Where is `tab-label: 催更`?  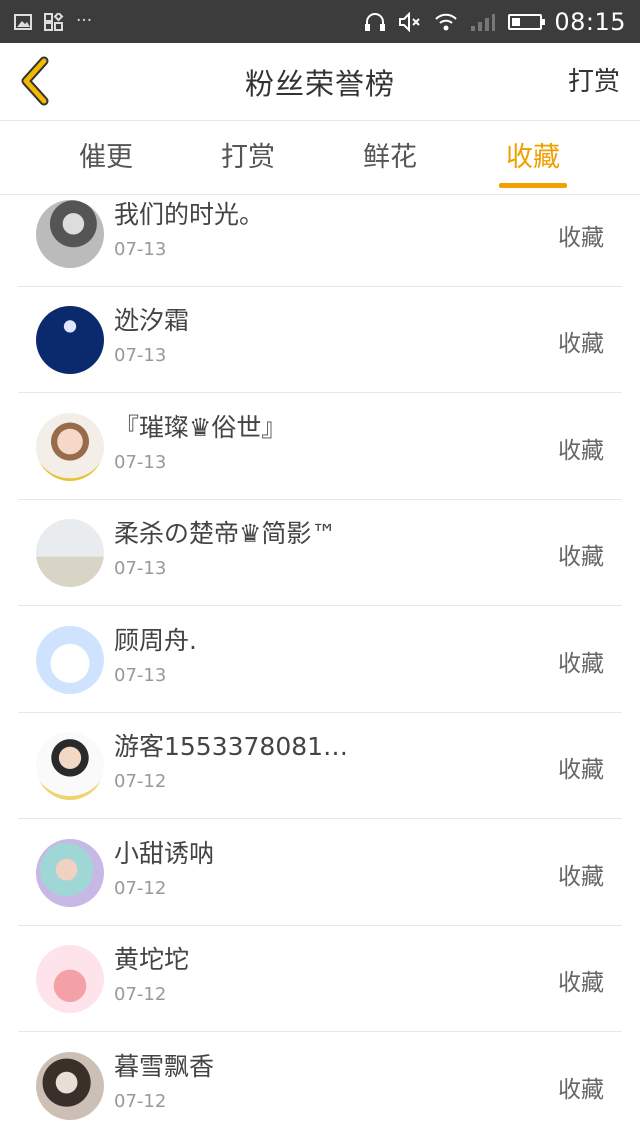
tab-label: 催更 is located at coordinates (106, 157).